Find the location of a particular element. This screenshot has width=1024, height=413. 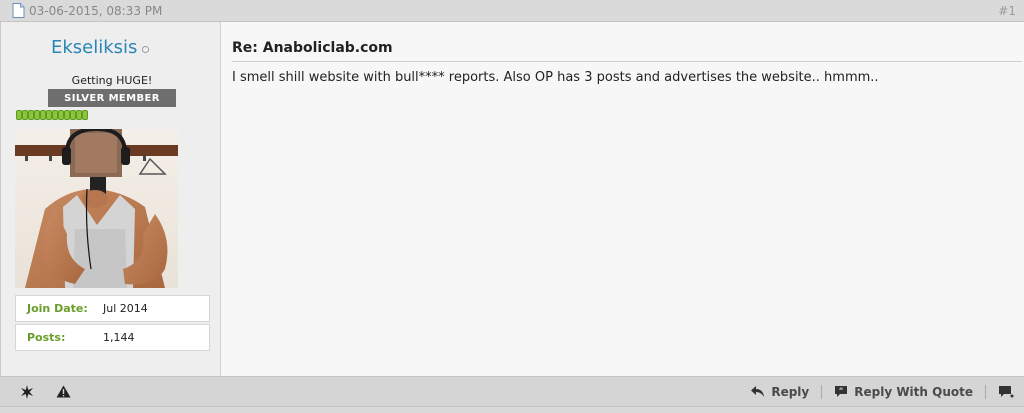

document-icon is located at coordinates (18, 10).